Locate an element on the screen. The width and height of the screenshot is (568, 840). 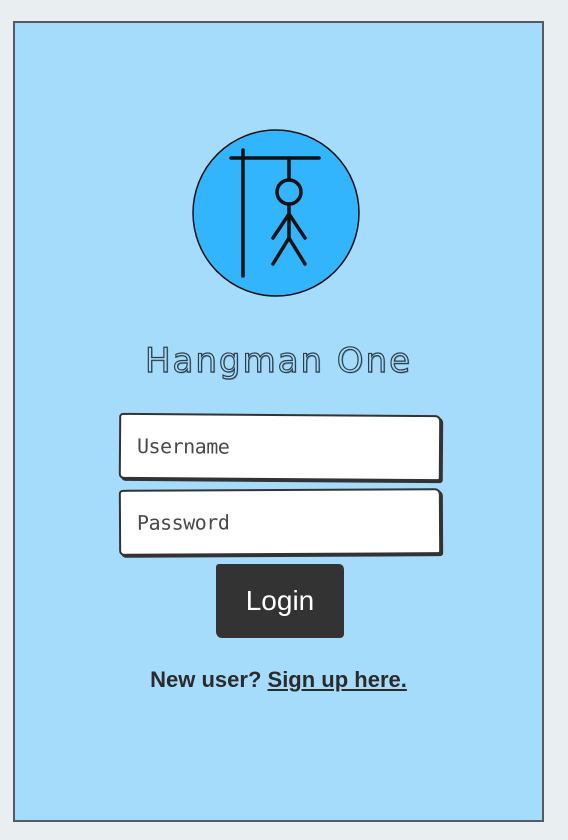
username-field-wrapper is located at coordinates (280, 447).